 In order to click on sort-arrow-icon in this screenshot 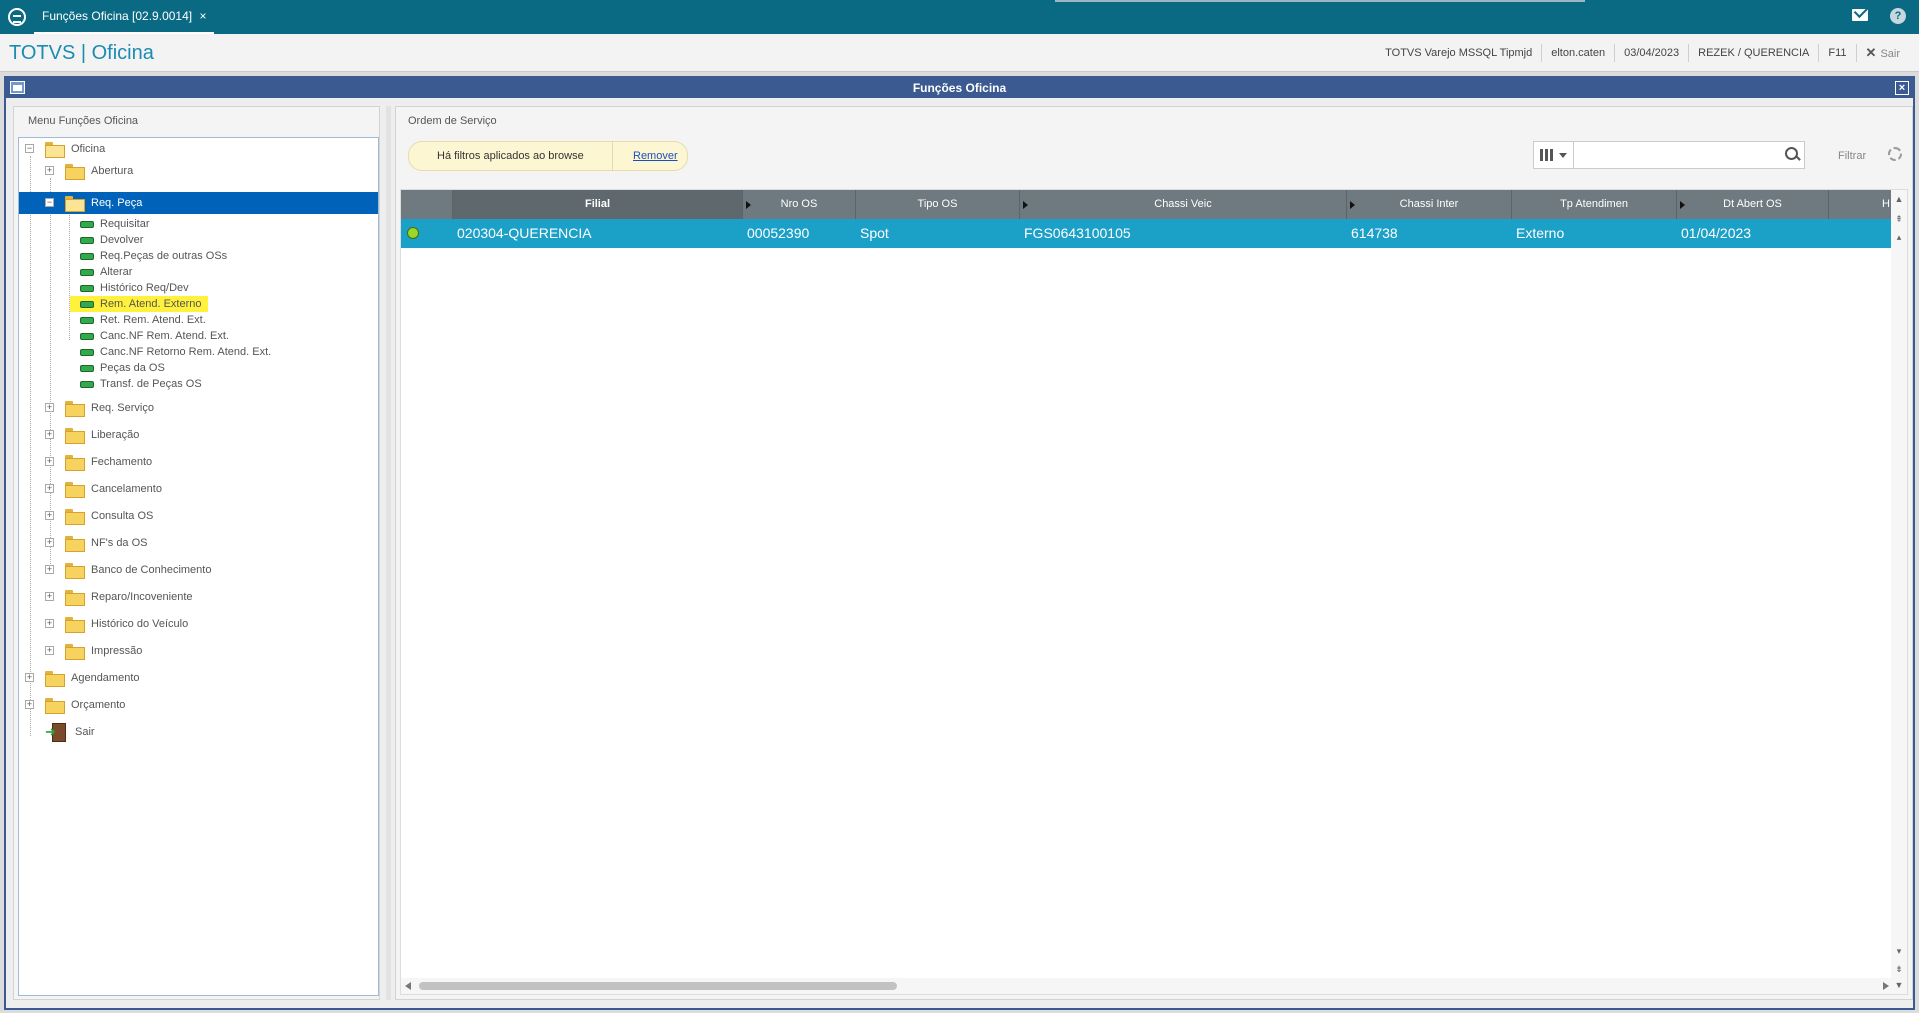, I will do `click(1682, 205)`.